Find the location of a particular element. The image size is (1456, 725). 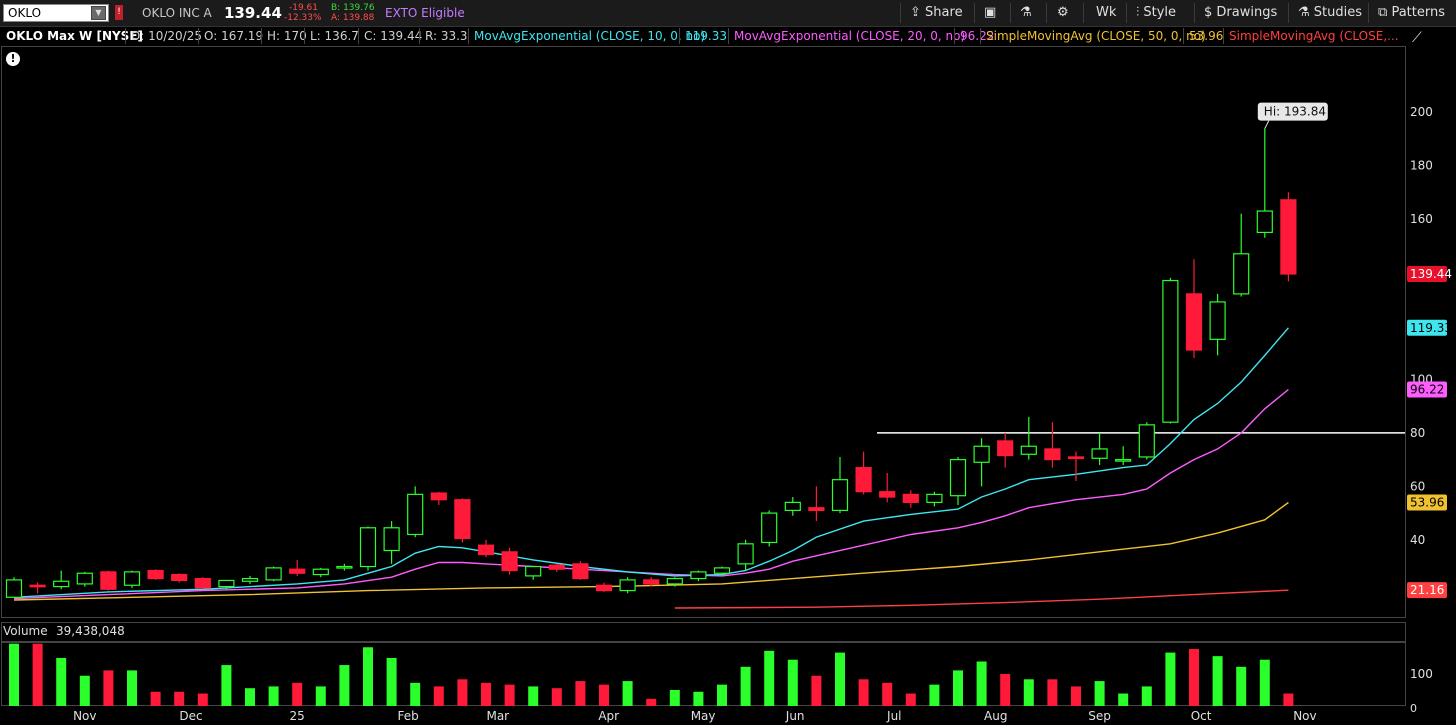

volume-tick-label: 100 is located at coordinates (1421, 674).